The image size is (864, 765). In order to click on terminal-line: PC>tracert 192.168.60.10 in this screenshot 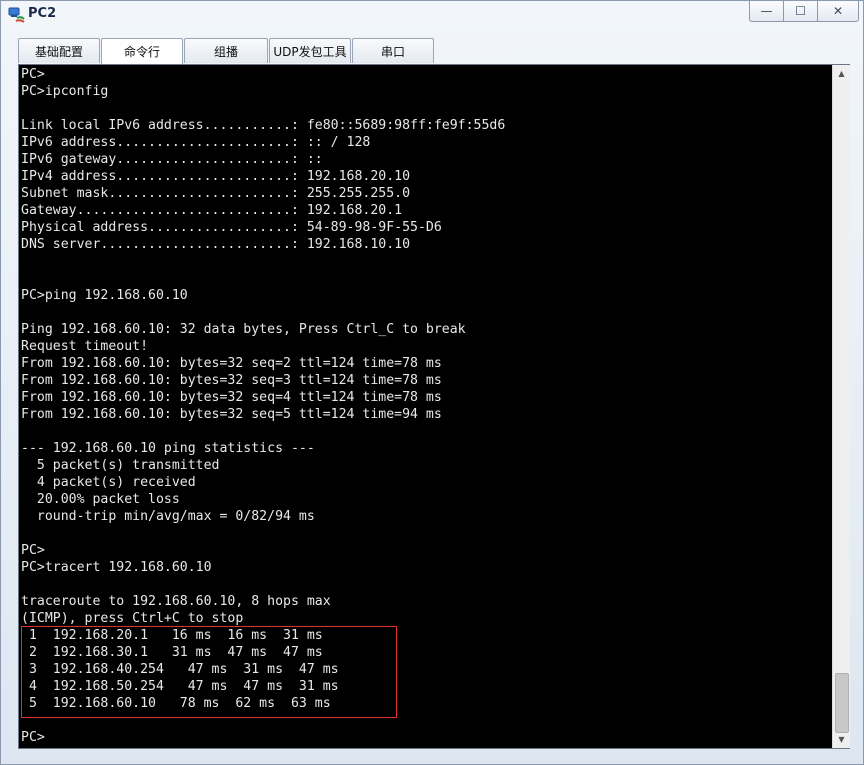, I will do `click(116, 567)`.